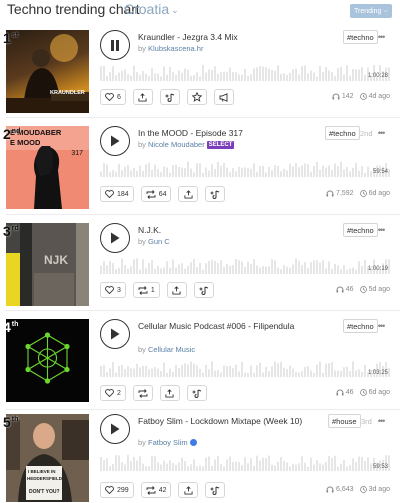 This screenshot has height=503, width=400. Describe the element at coordinates (156, 490) in the screenshot. I see `repost-button: 42` at that location.